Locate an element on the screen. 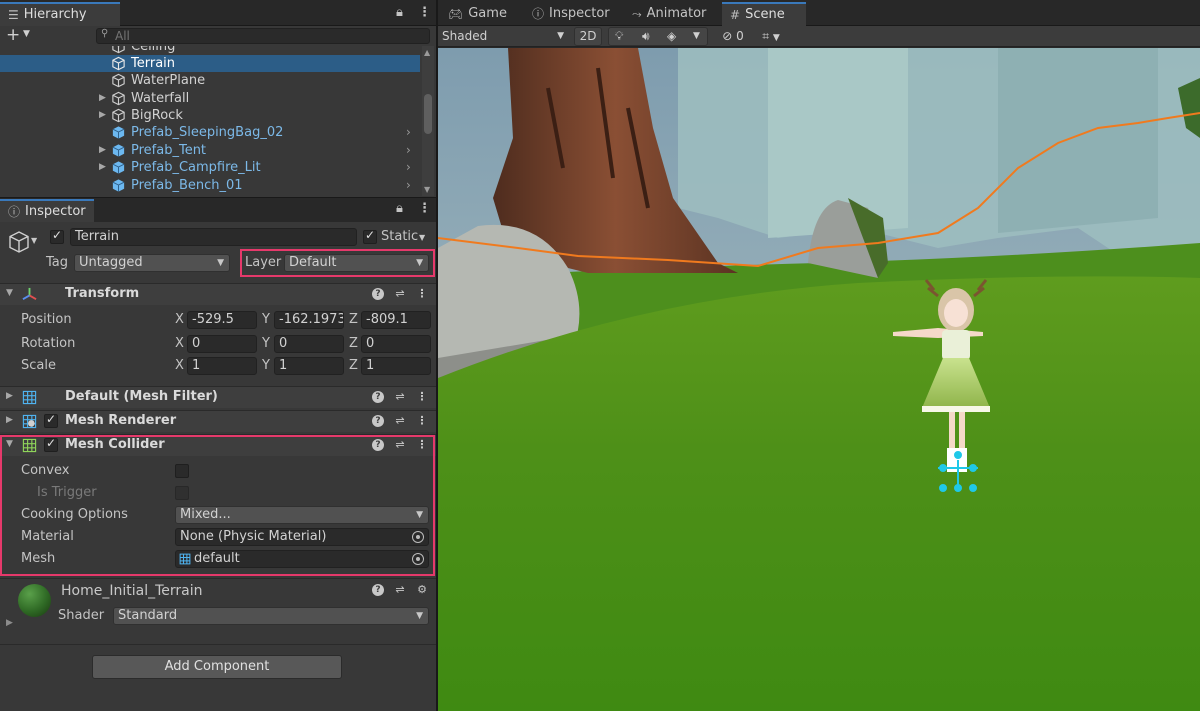 The height and width of the screenshot is (711, 1200). list-item: Terrain is located at coordinates (210, 63).